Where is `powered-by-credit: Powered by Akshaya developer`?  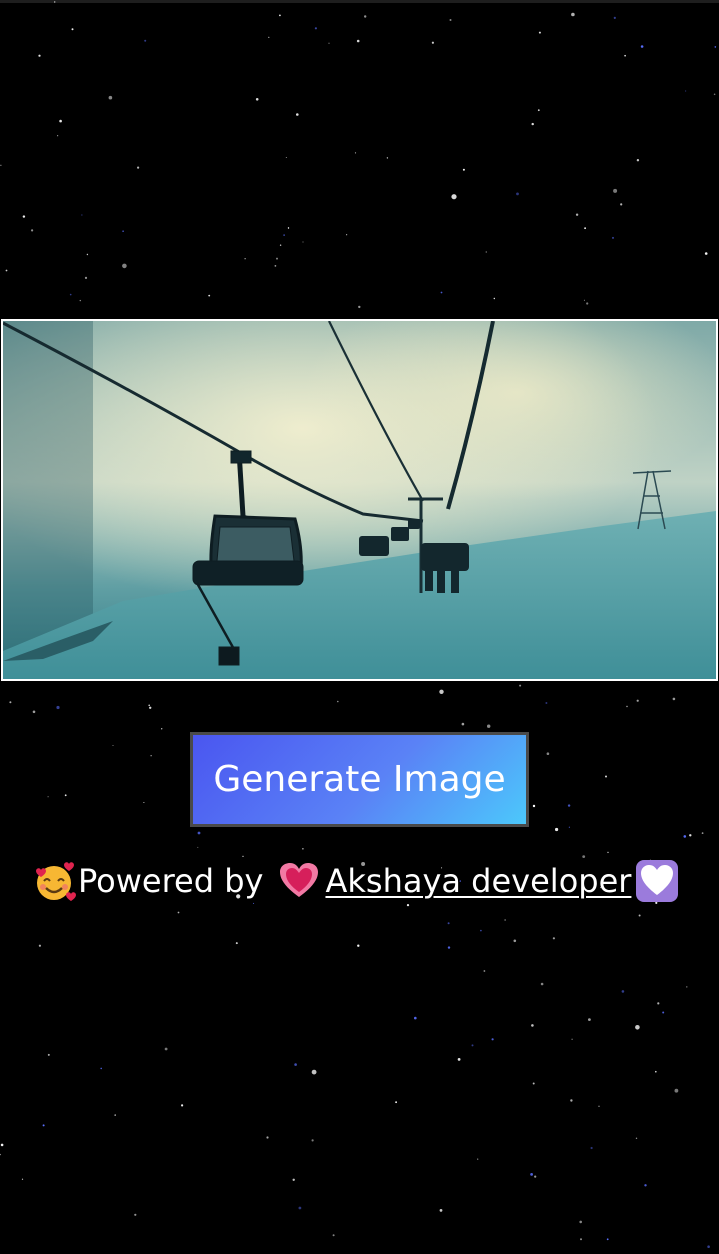 powered-by-credit: Powered by Akshaya developer is located at coordinates (357, 881).